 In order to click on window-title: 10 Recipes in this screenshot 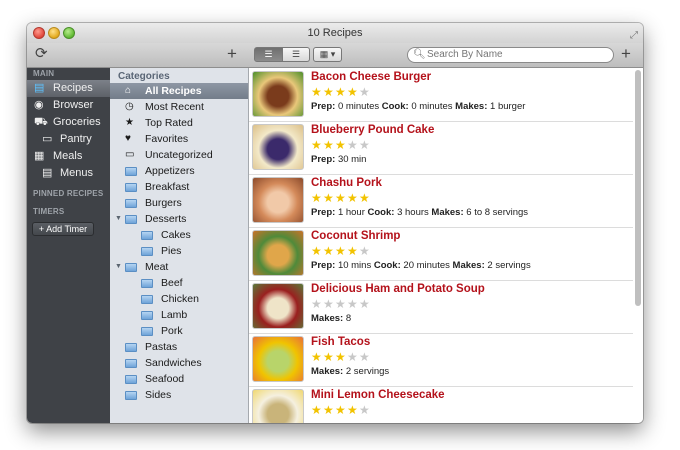, I will do `click(335, 33)`.